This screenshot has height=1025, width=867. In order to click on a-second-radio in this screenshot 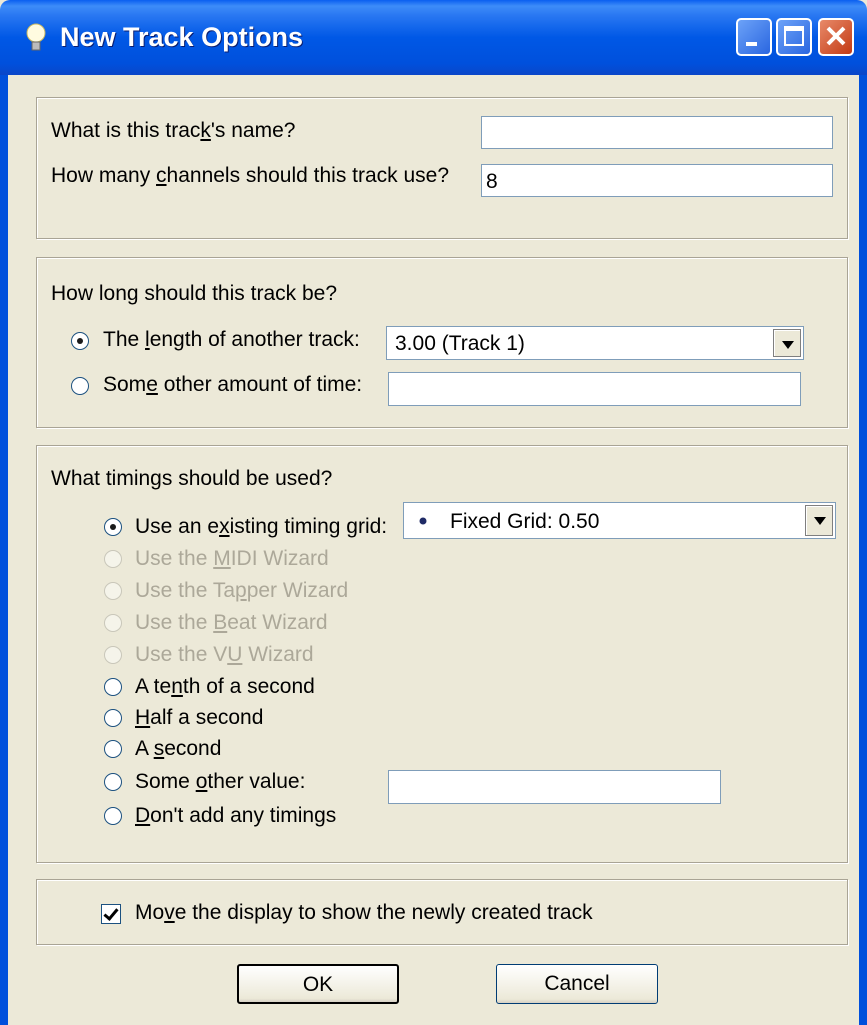, I will do `click(113, 749)`.